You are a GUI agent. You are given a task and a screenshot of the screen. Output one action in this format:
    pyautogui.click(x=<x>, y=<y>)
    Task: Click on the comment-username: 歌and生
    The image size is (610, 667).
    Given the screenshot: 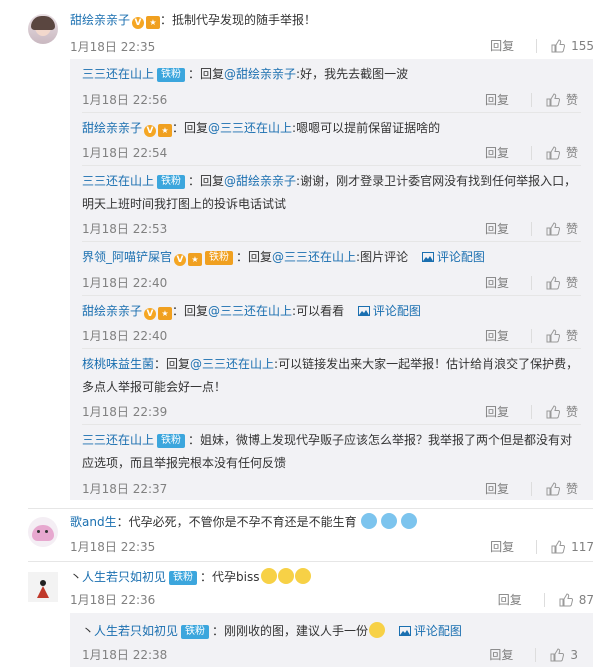 What is the action you would take?
    pyautogui.click(x=93, y=522)
    